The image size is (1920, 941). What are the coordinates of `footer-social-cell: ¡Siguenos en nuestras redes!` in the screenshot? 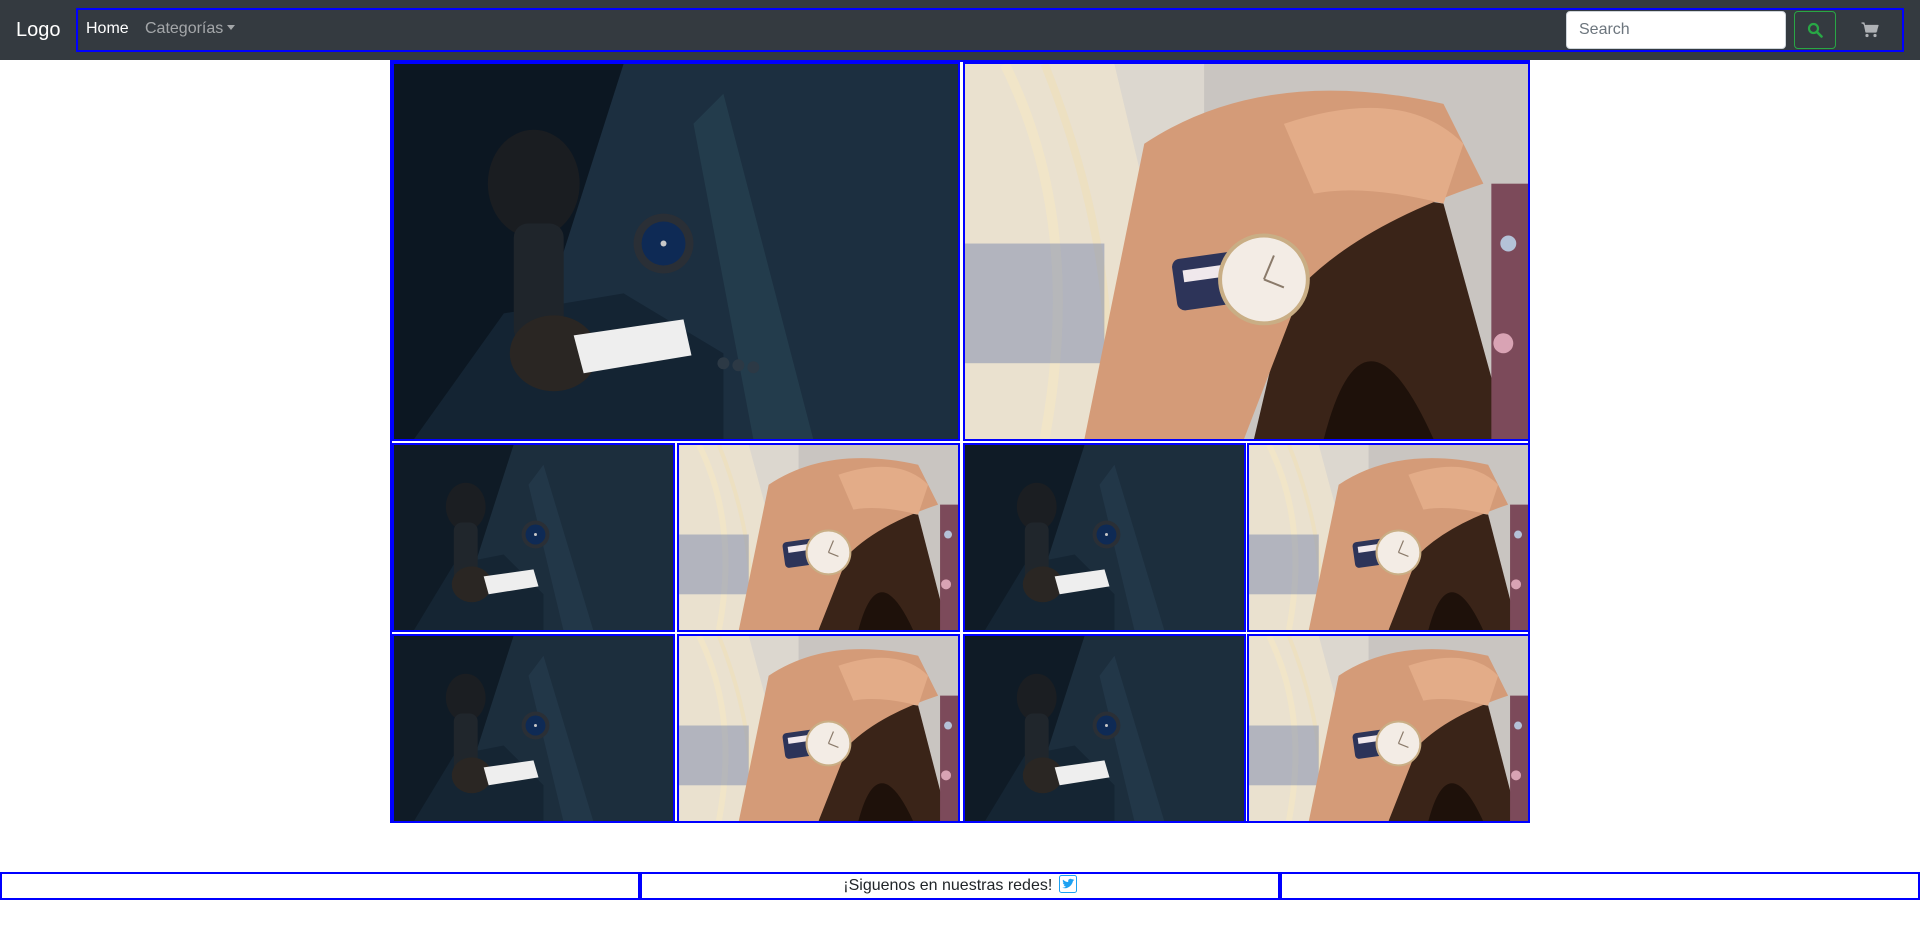 It's located at (960, 886).